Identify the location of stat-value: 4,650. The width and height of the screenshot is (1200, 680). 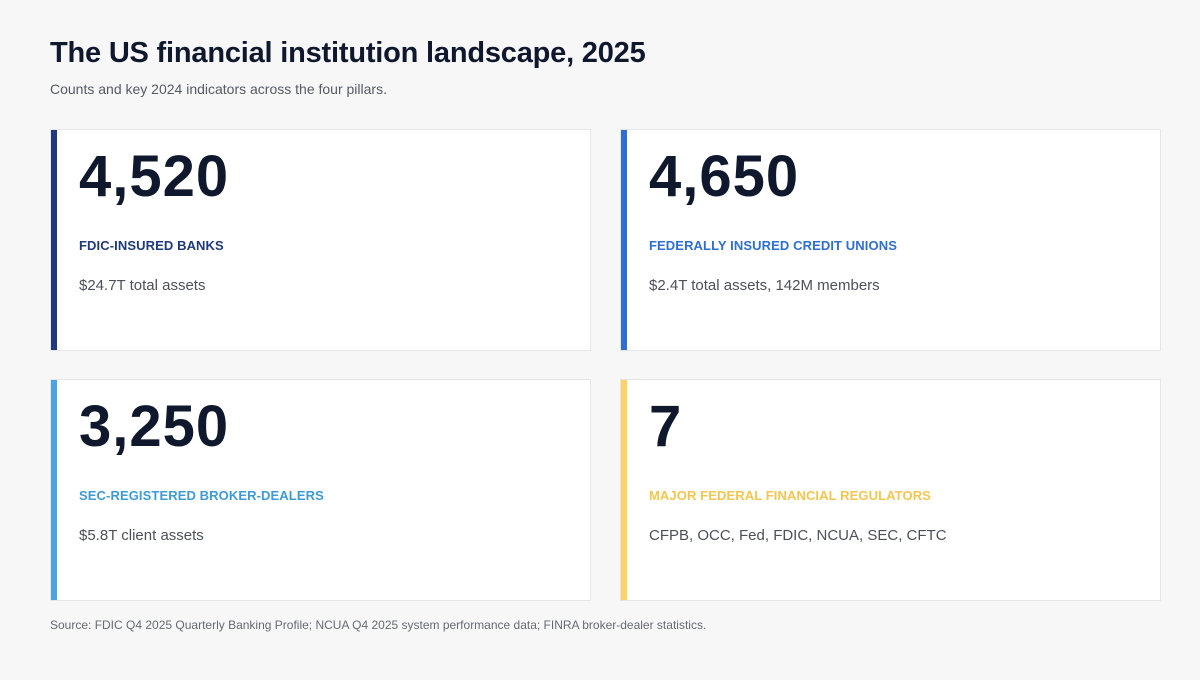
(724, 176).